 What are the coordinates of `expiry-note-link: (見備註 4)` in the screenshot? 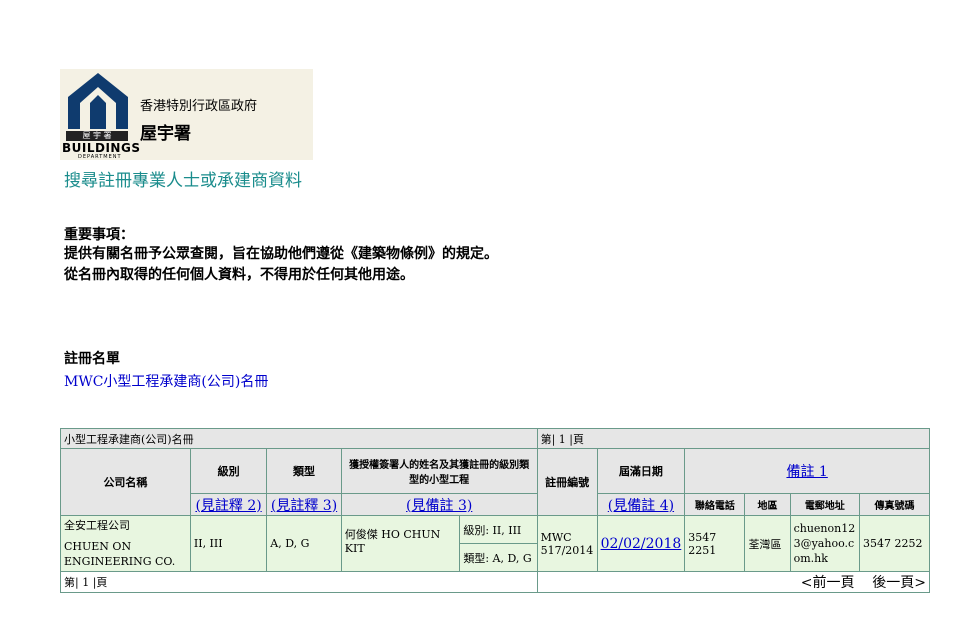 It's located at (641, 506).